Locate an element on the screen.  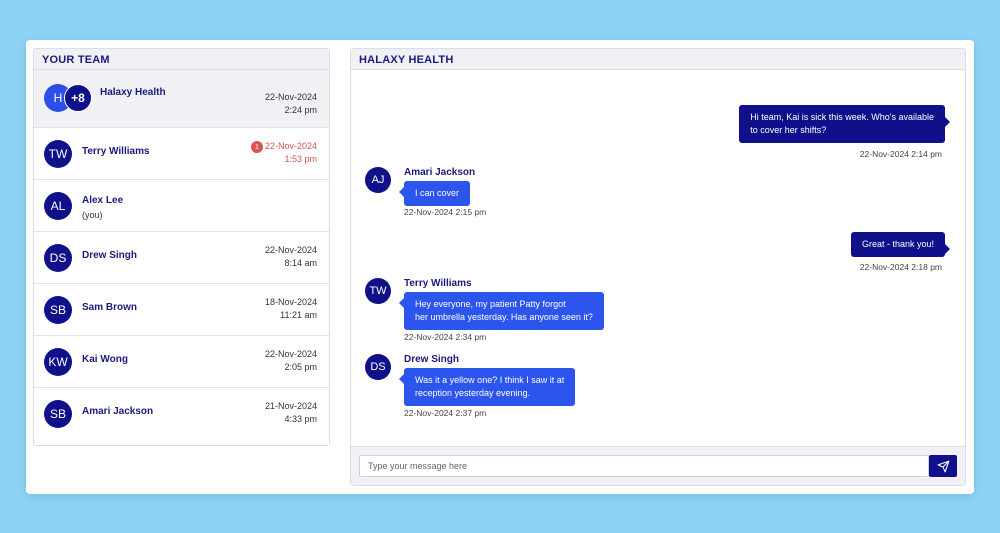
avatar: TW is located at coordinates (58, 154).